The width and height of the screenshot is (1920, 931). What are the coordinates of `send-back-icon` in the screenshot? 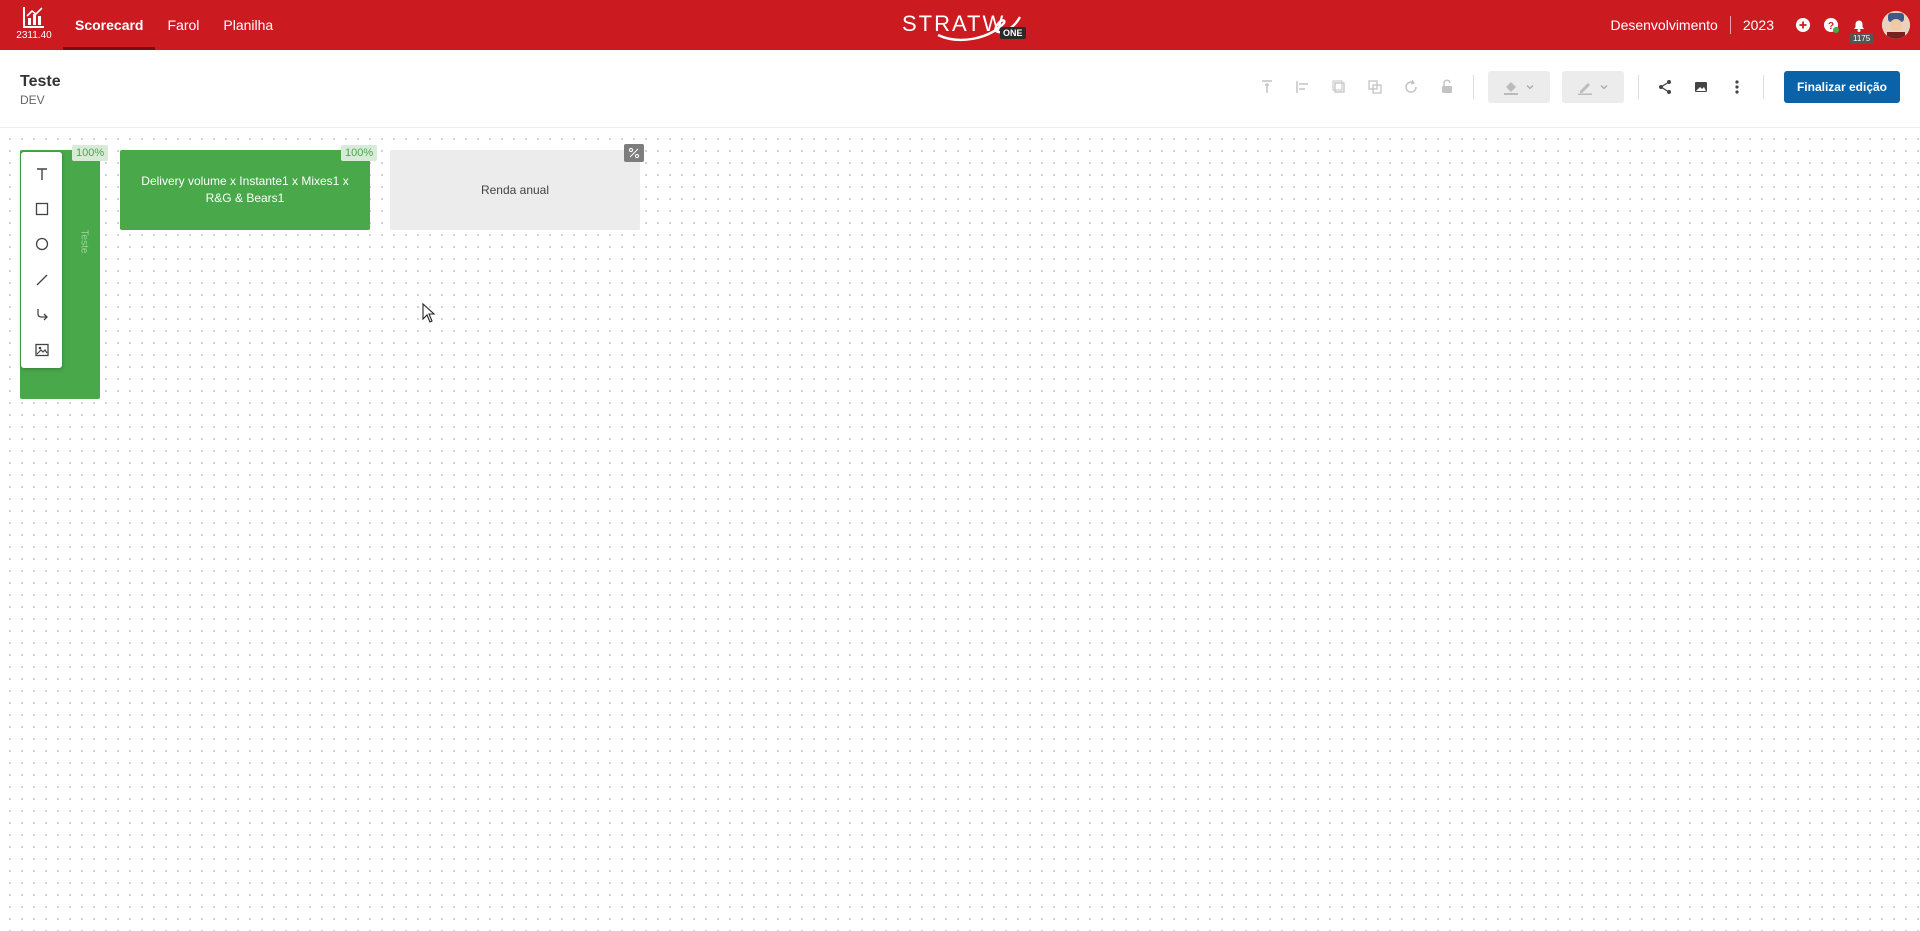 It's located at (1375, 87).